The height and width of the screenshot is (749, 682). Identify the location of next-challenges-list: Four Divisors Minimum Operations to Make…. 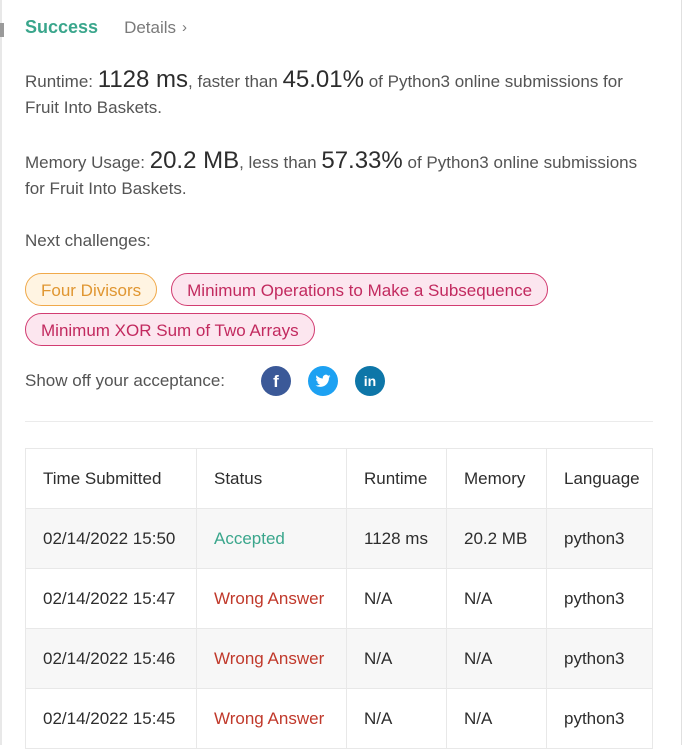
(335, 309).